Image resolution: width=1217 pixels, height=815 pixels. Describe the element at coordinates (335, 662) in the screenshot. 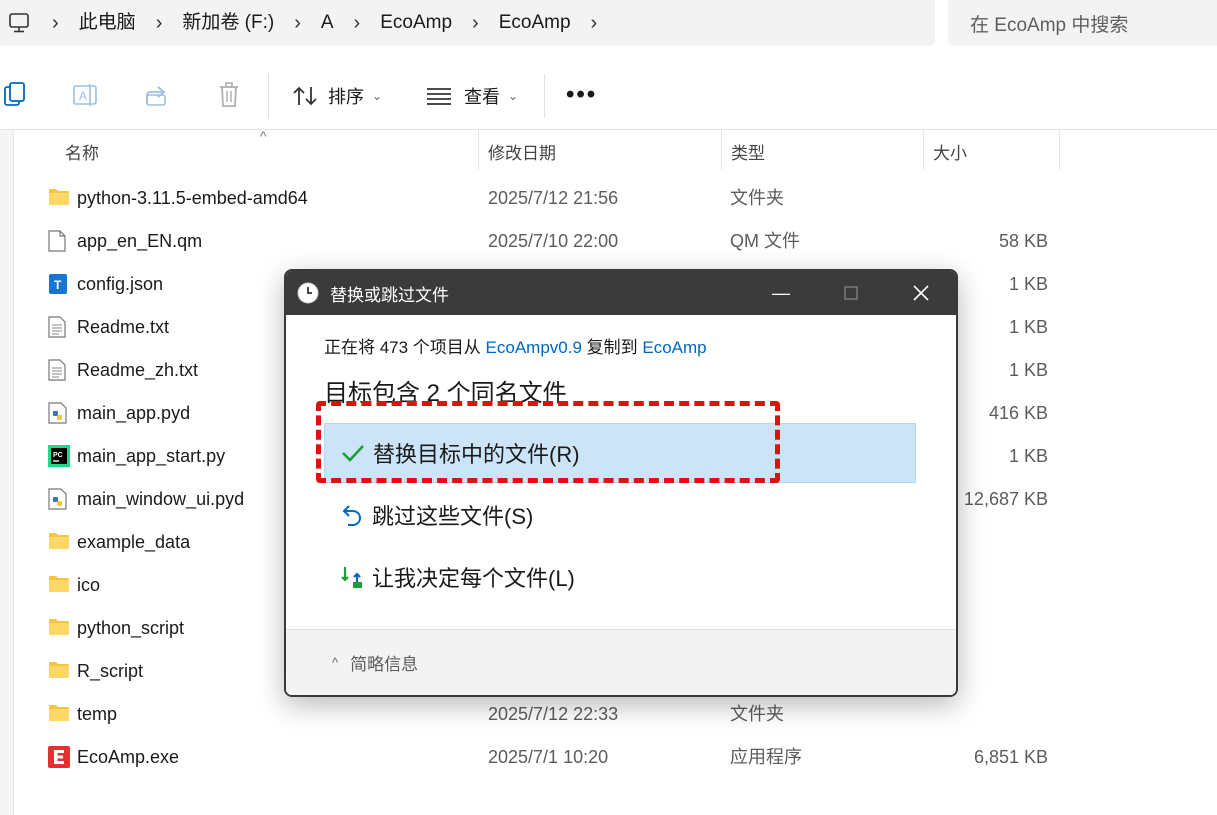

I see `chevron-up-icon: ^` at that location.